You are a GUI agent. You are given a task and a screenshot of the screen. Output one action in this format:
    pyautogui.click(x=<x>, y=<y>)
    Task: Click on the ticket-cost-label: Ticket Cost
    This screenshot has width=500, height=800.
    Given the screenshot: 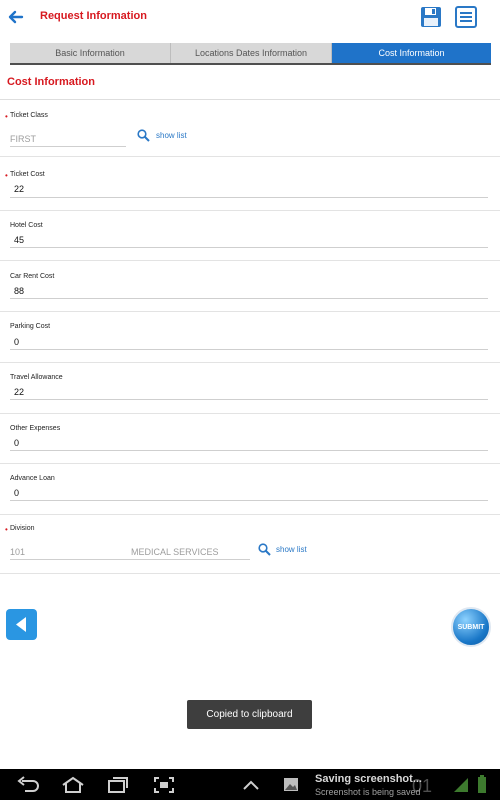 What is the action you would take?
    pyautogui.click(x=27, y=174)
    